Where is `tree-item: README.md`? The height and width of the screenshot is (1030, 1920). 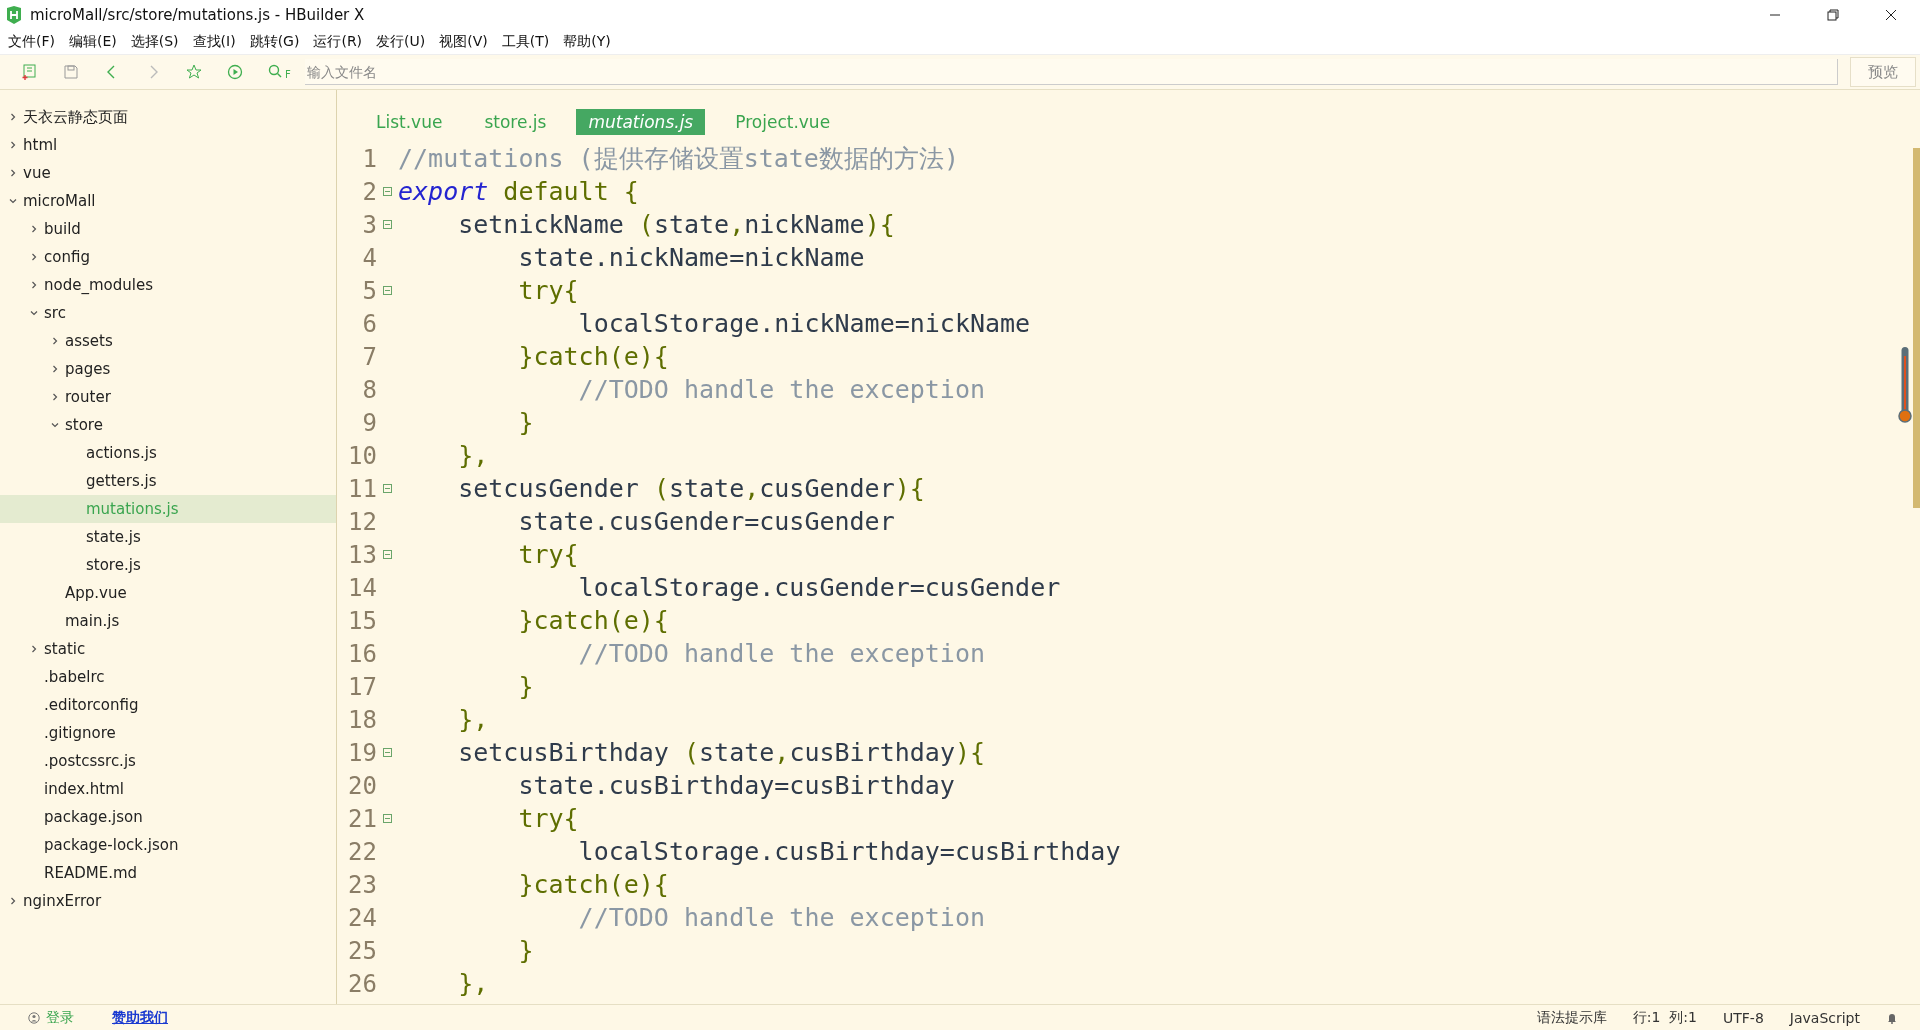 tree-item: README.md is located at coordinates (168, 873).